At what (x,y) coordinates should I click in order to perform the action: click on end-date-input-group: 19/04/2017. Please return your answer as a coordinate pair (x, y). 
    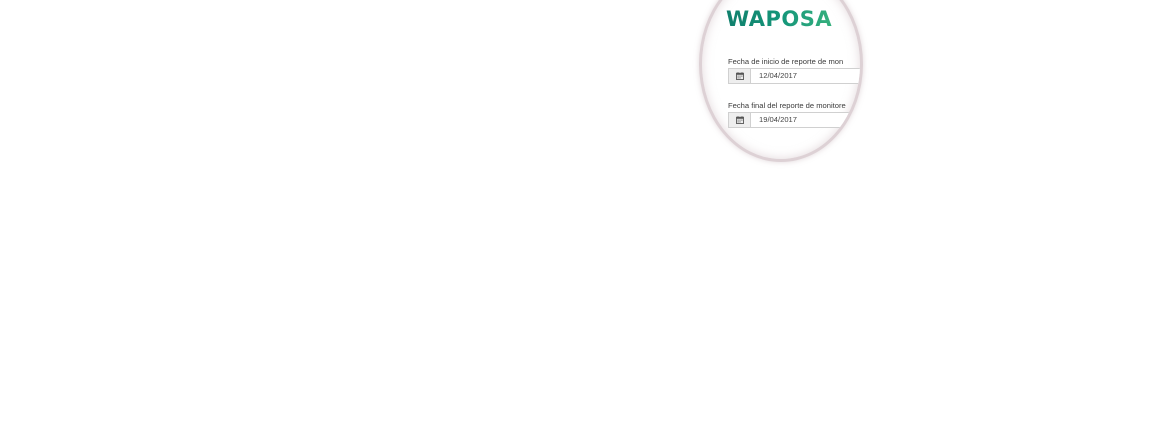
    Looking at the image, I should click on (794, 120).